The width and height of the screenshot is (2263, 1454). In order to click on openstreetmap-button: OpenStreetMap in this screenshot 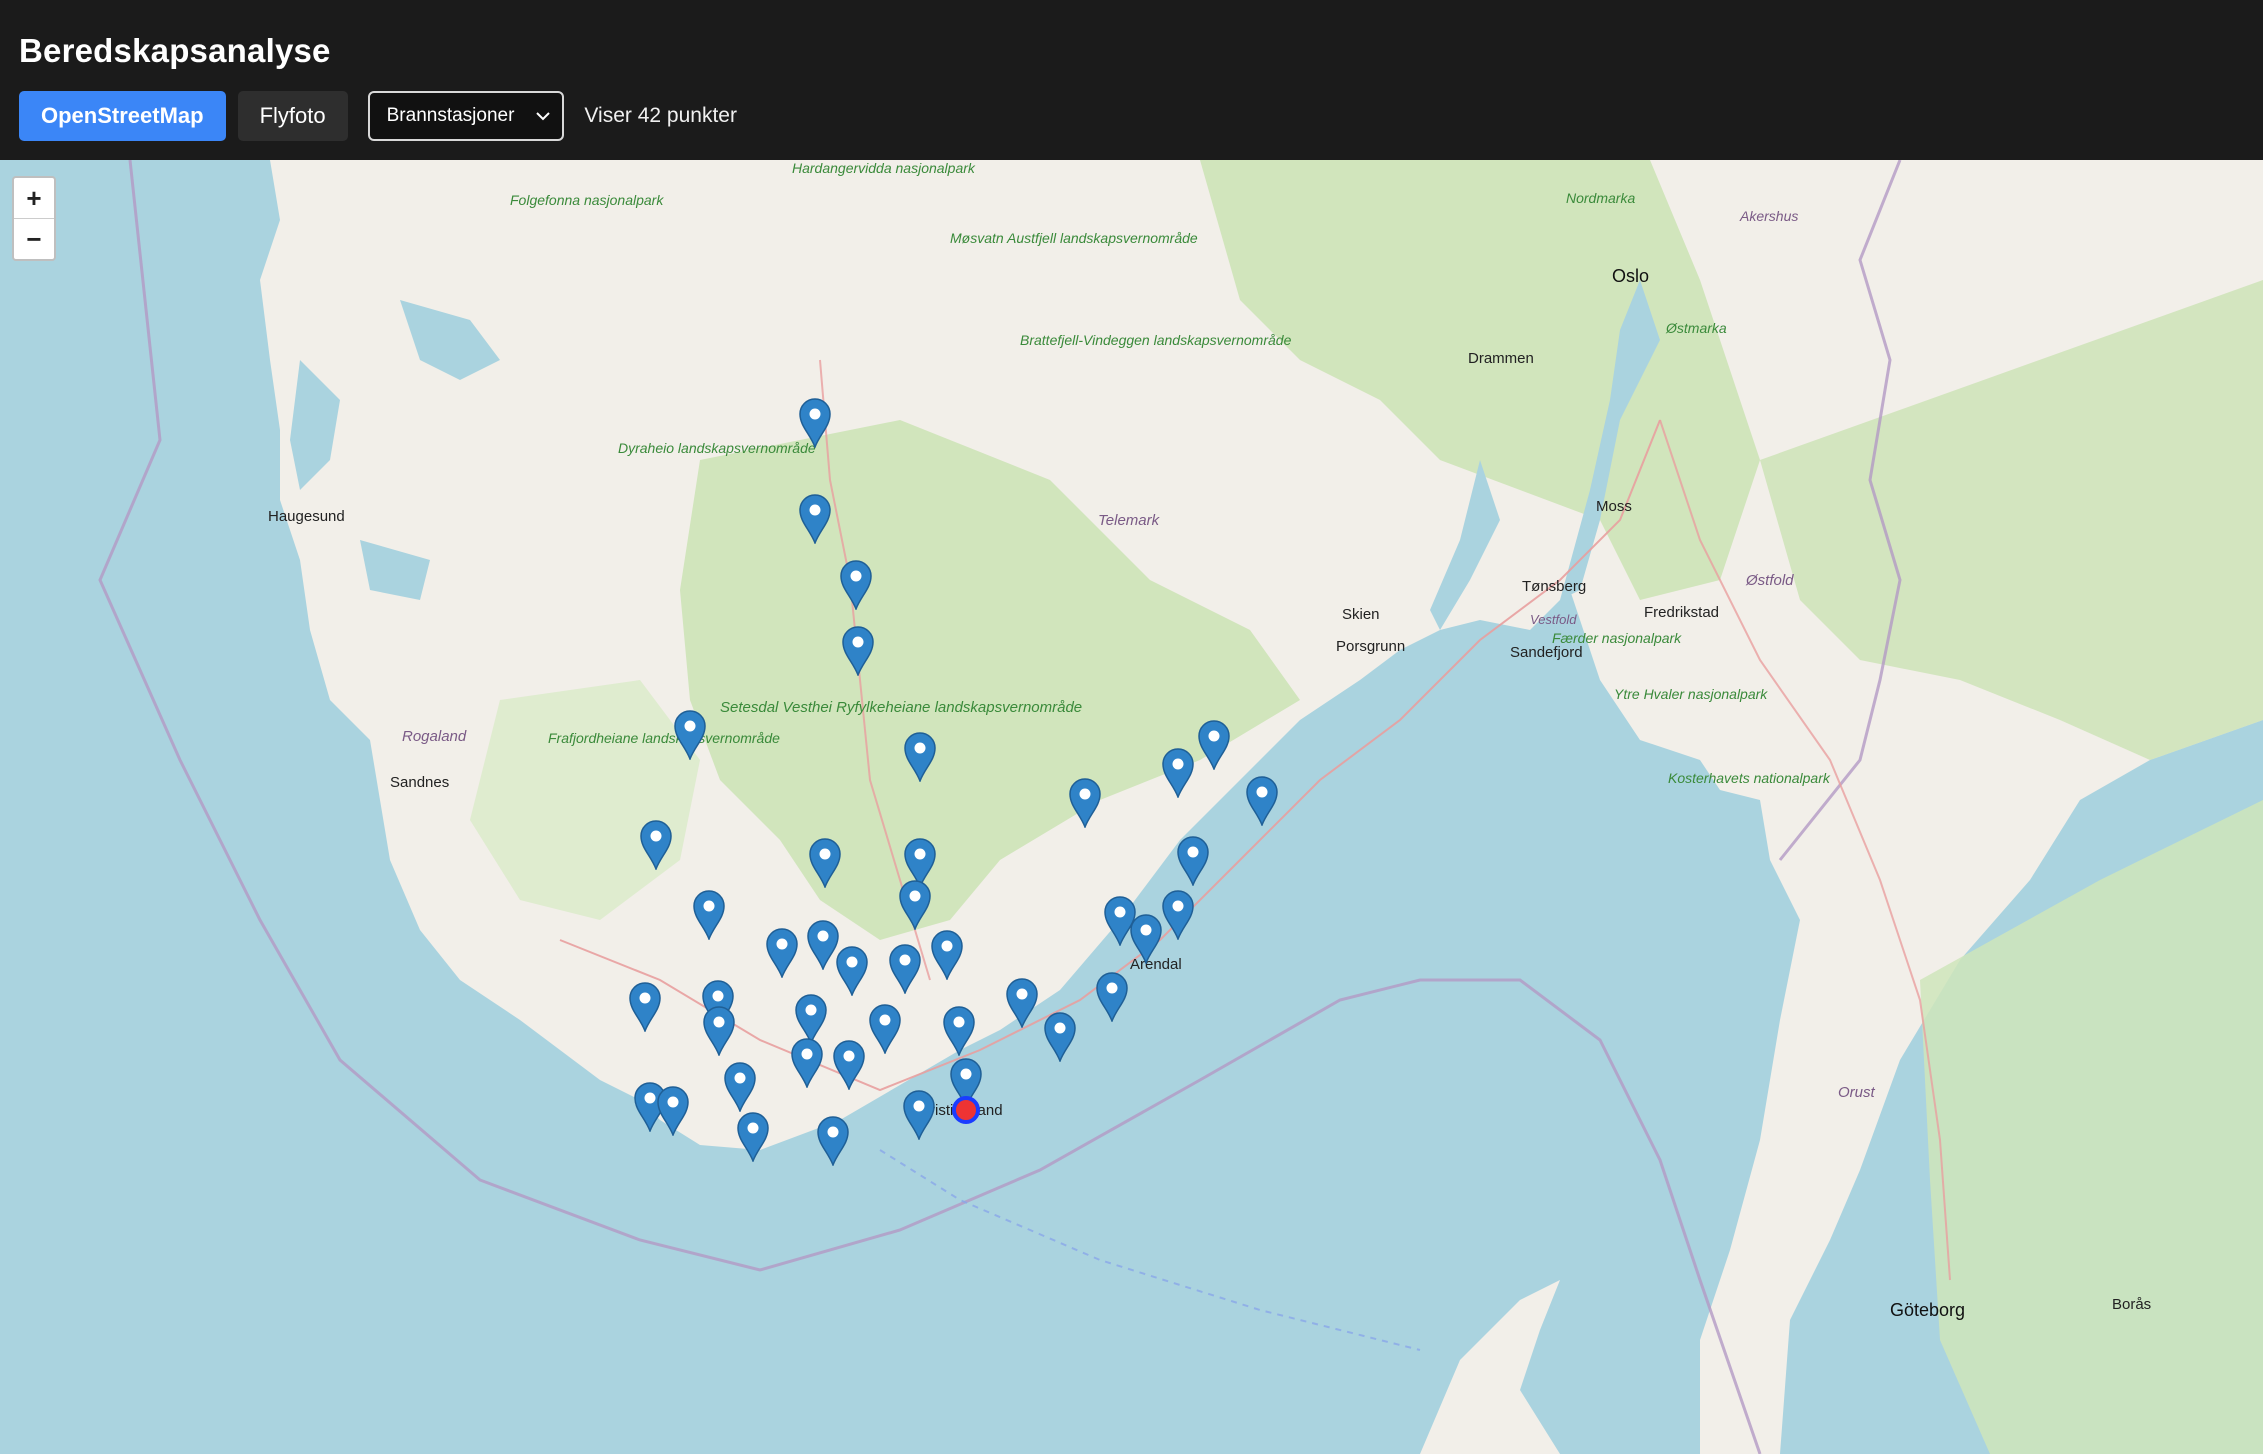, I will do `click(122, 116)`.